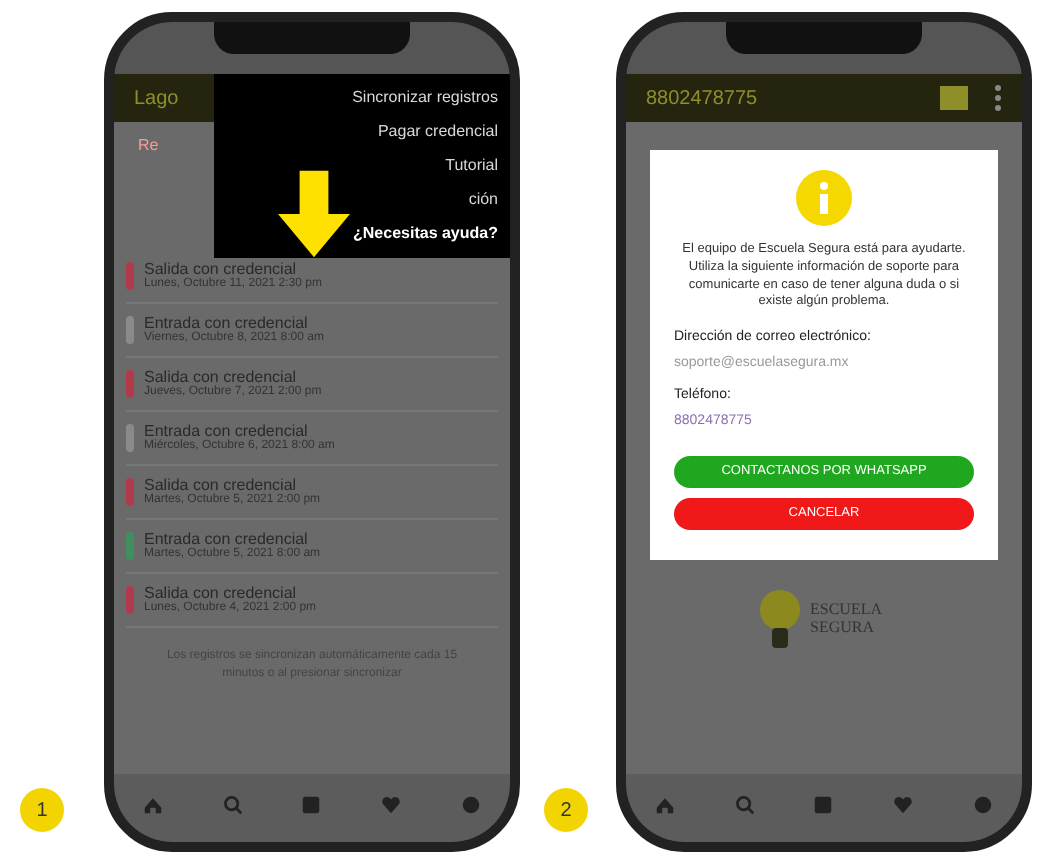 This screenshot has width=1038, height=860. I want to click on section-label: Re, so click(148, 146).